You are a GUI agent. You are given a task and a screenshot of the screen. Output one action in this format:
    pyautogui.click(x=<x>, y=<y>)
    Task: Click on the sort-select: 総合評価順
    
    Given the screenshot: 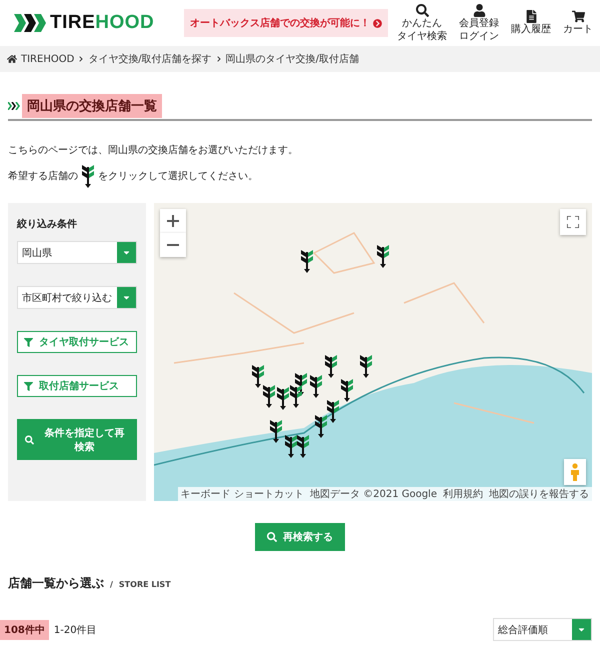 What is the action you would take?
    pyautogui.click(x=542, y=629)
    